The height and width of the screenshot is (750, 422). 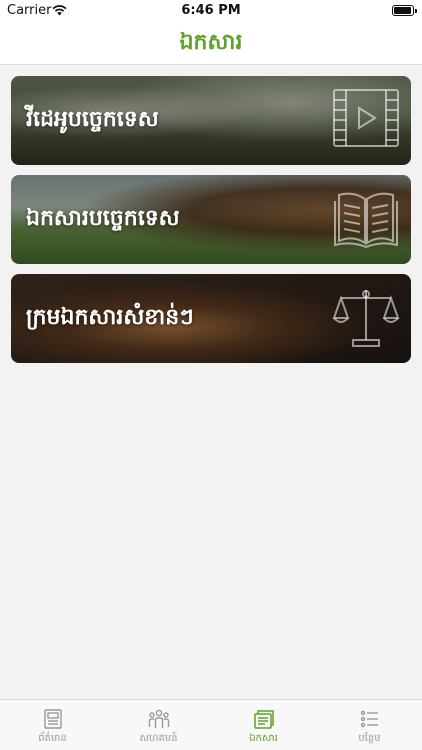 What do you see at coordinates (366, 318) in the screenshot?
I see `scales-of-justice-icon` at bounding box center [366, 318].